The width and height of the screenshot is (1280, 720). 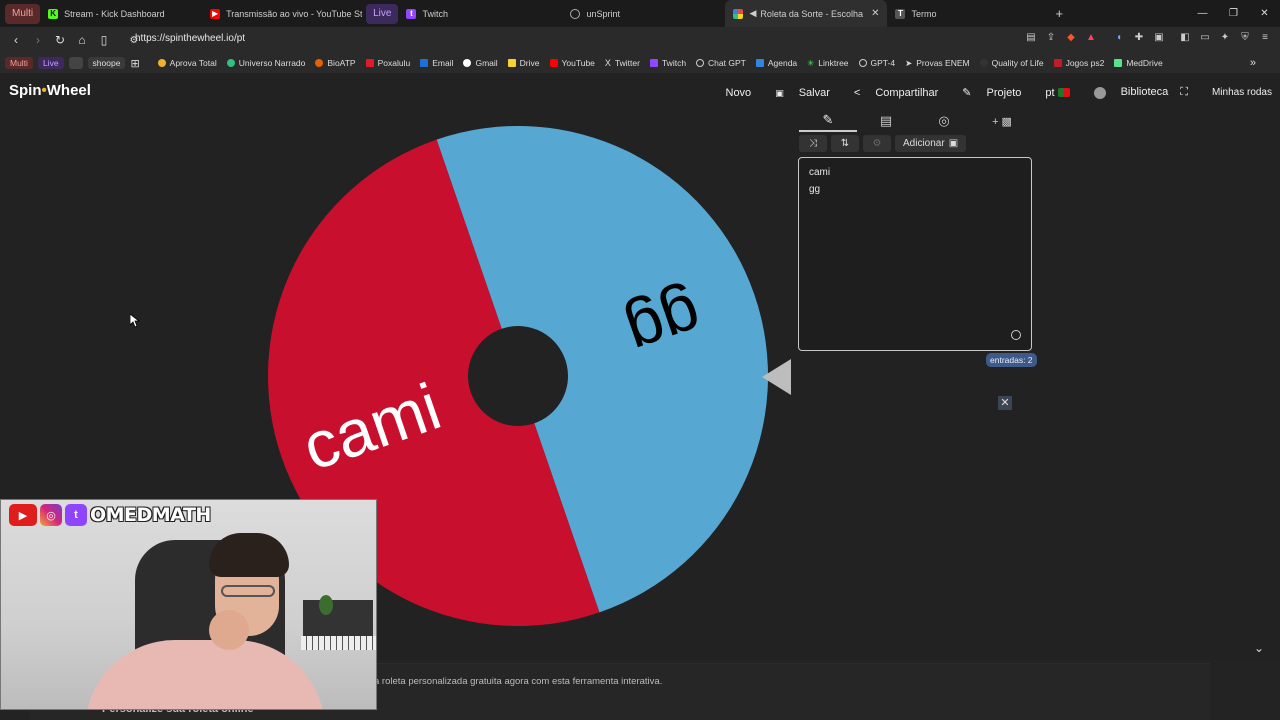 I want to click on close-tab-icon: ✕, so click(x=875, y=13).